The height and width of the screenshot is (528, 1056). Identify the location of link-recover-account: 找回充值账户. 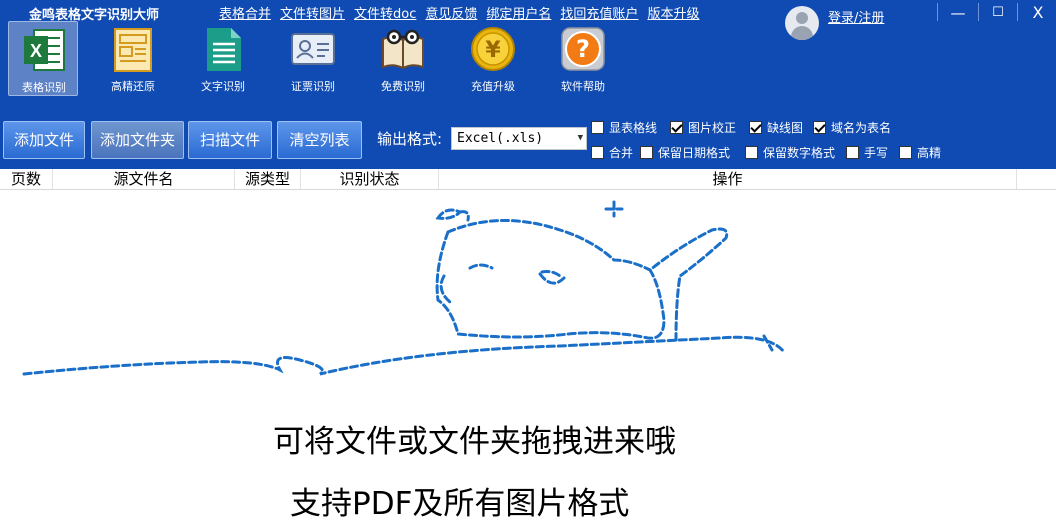
(599, 12).